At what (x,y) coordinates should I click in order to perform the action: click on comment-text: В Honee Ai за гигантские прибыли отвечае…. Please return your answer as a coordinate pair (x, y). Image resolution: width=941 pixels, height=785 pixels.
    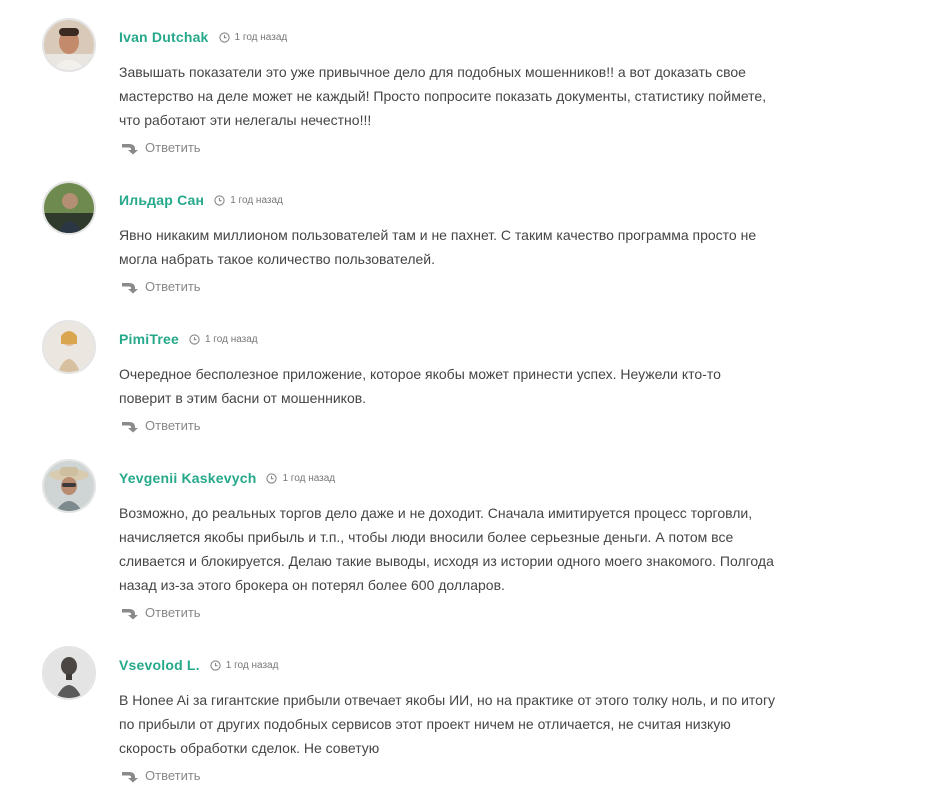
    Looking at the image, I should click on (459, 724).